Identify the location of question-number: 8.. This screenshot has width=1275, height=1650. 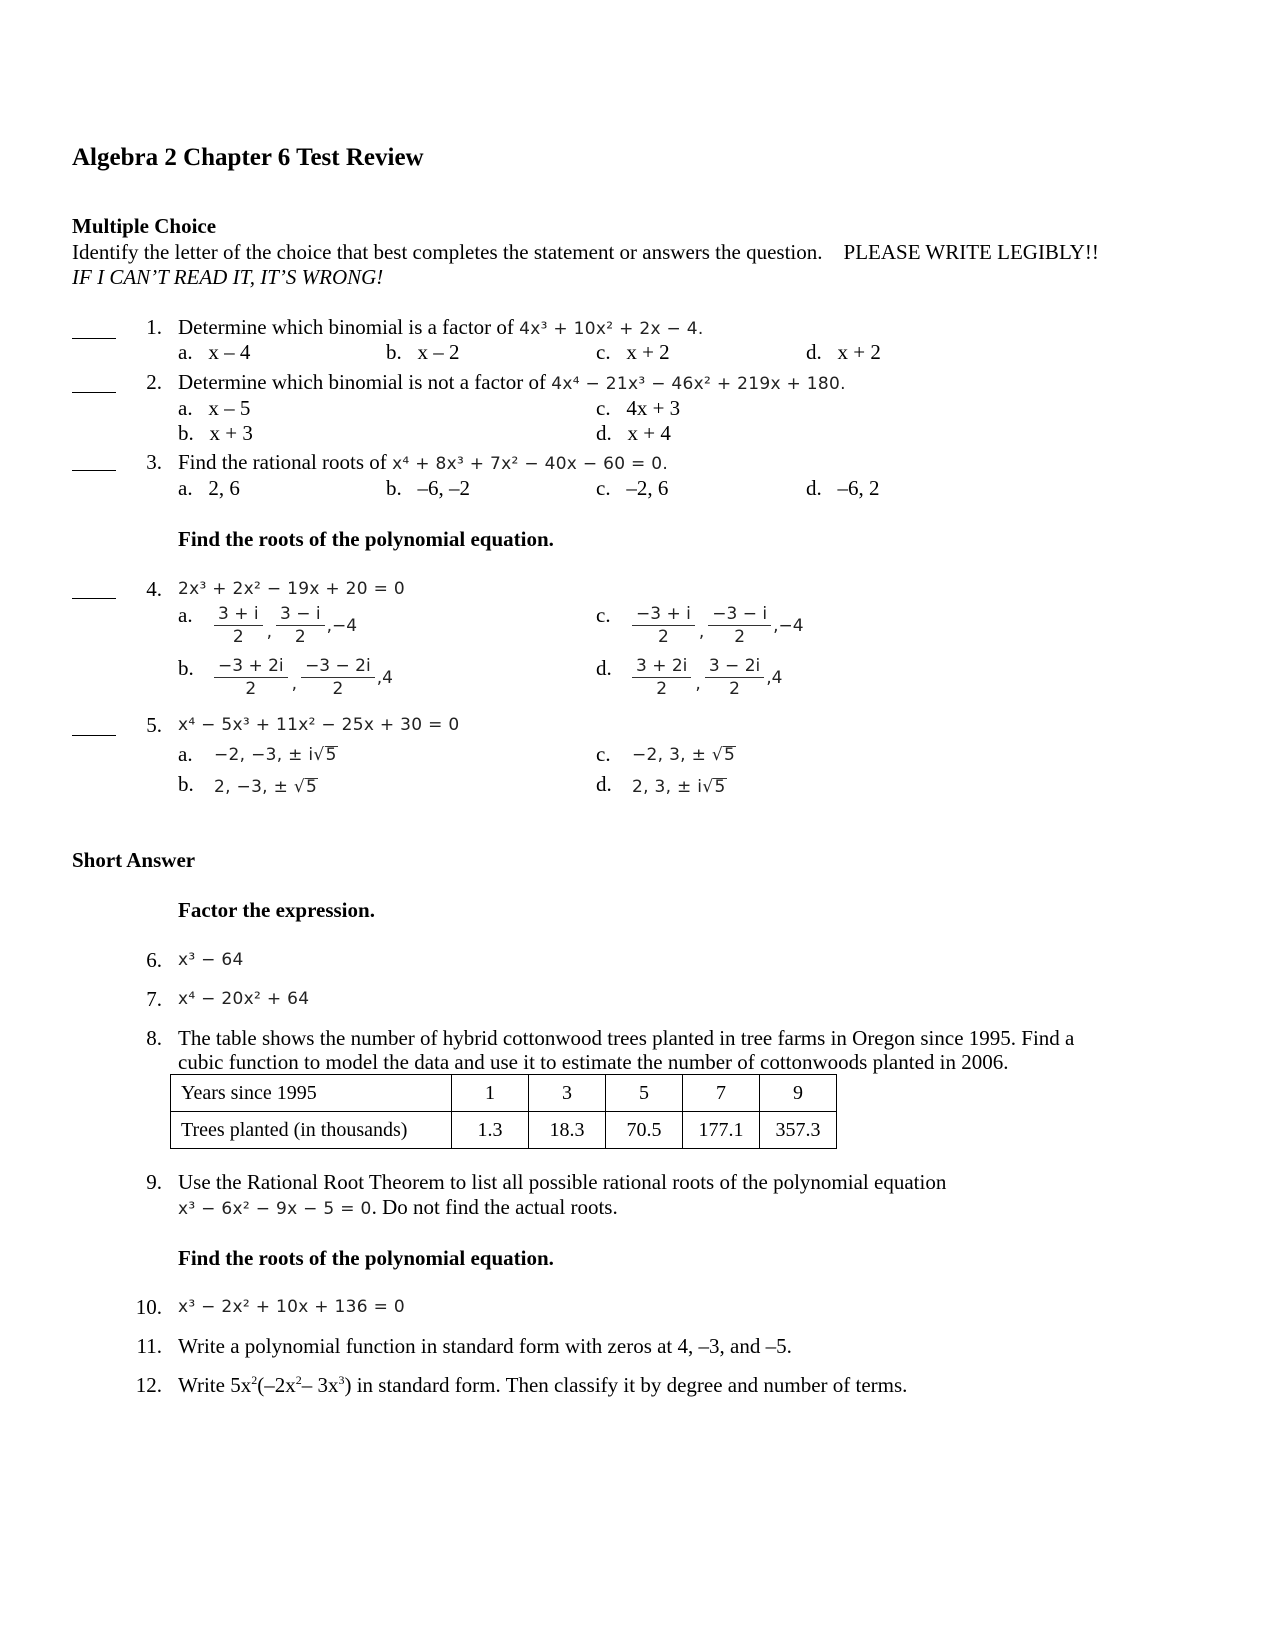
(154, 1038).